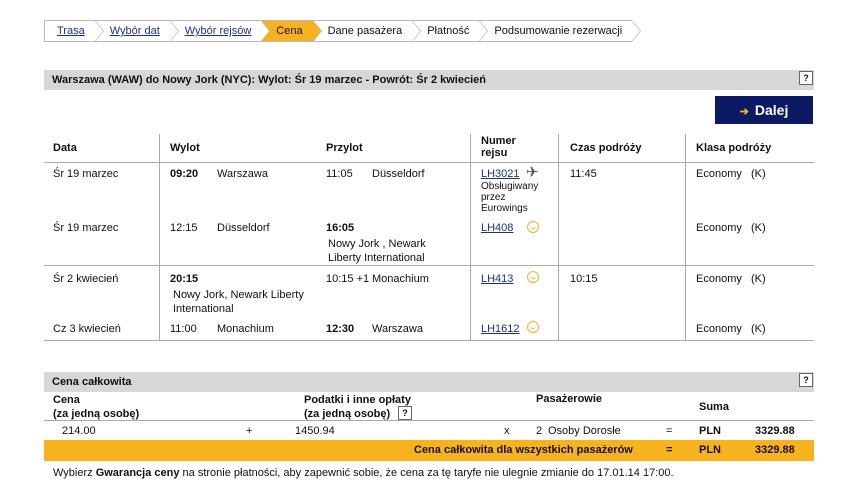 The width and height of the screenshot is (860, 504). I want to click on price-col-taxes: Podatki i inne opłaty (za jedną osobę), so click(357, 407).